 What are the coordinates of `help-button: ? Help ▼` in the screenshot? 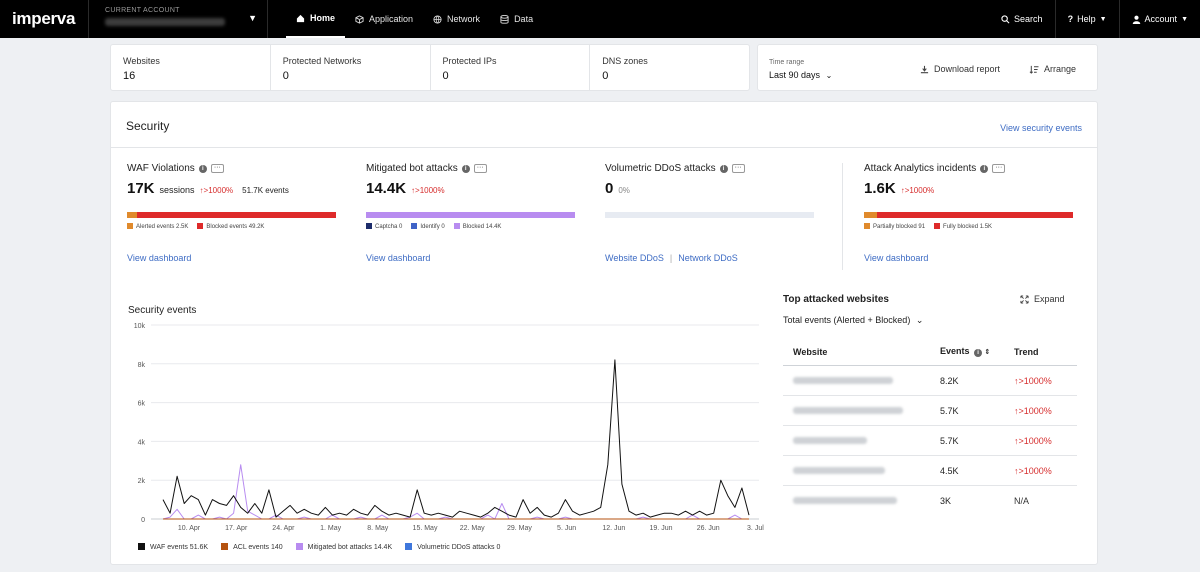 It's located at (1086, 19).